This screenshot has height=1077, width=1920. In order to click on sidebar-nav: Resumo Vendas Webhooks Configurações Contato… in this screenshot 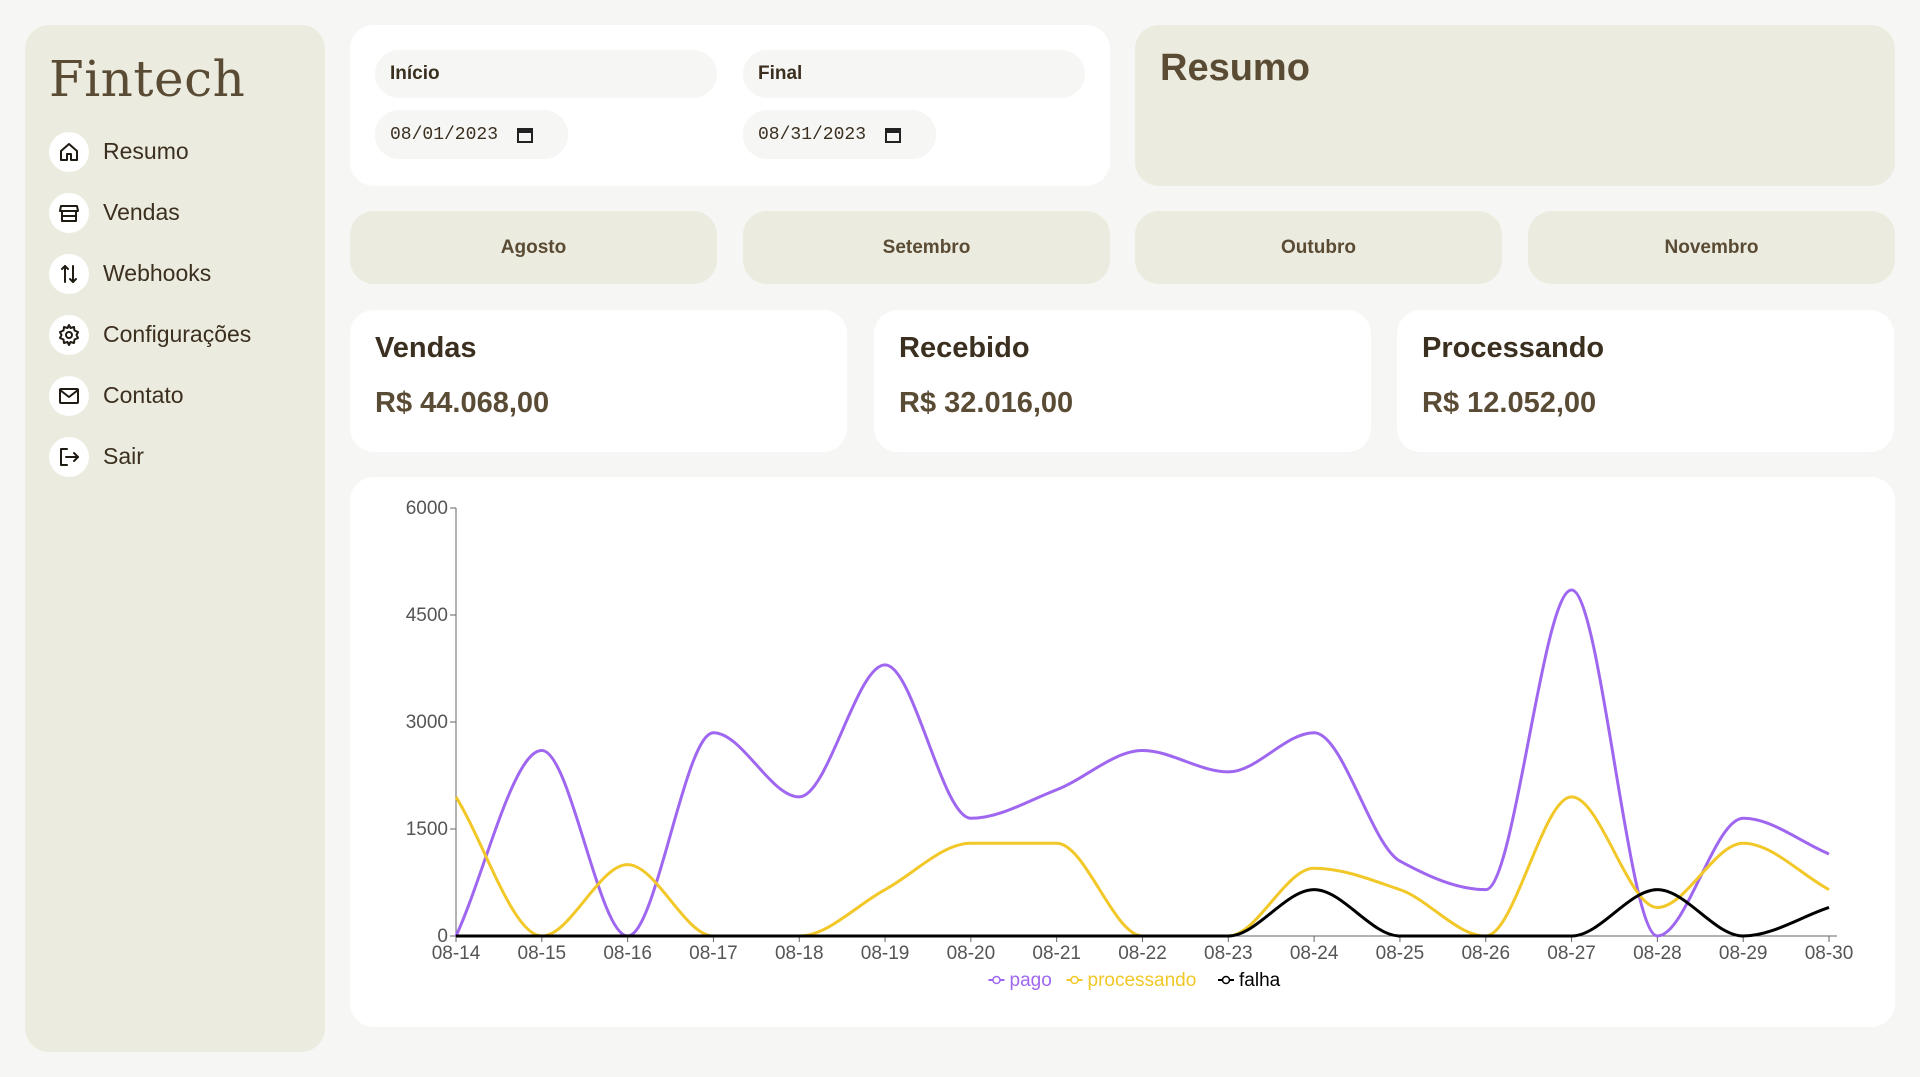, I will do `click(175, 304)`.